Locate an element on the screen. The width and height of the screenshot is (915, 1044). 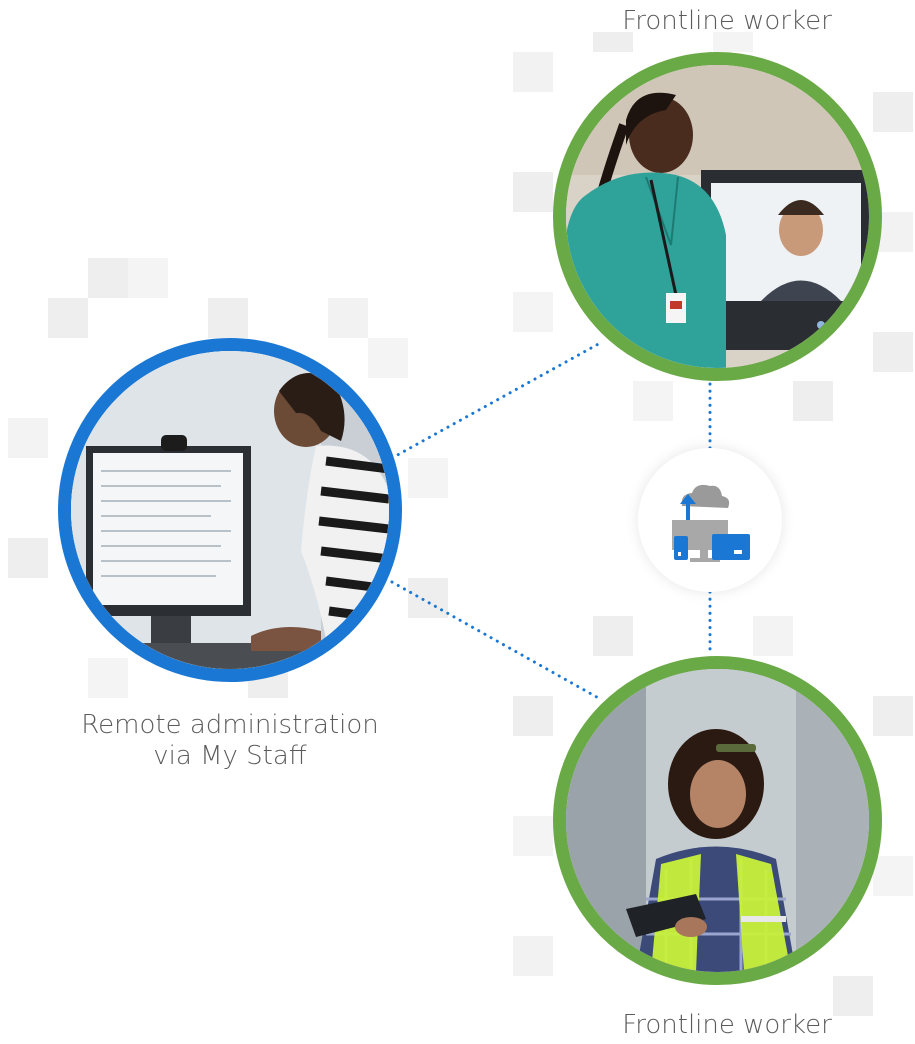
admin-photo is located at coordinates (230, 510).